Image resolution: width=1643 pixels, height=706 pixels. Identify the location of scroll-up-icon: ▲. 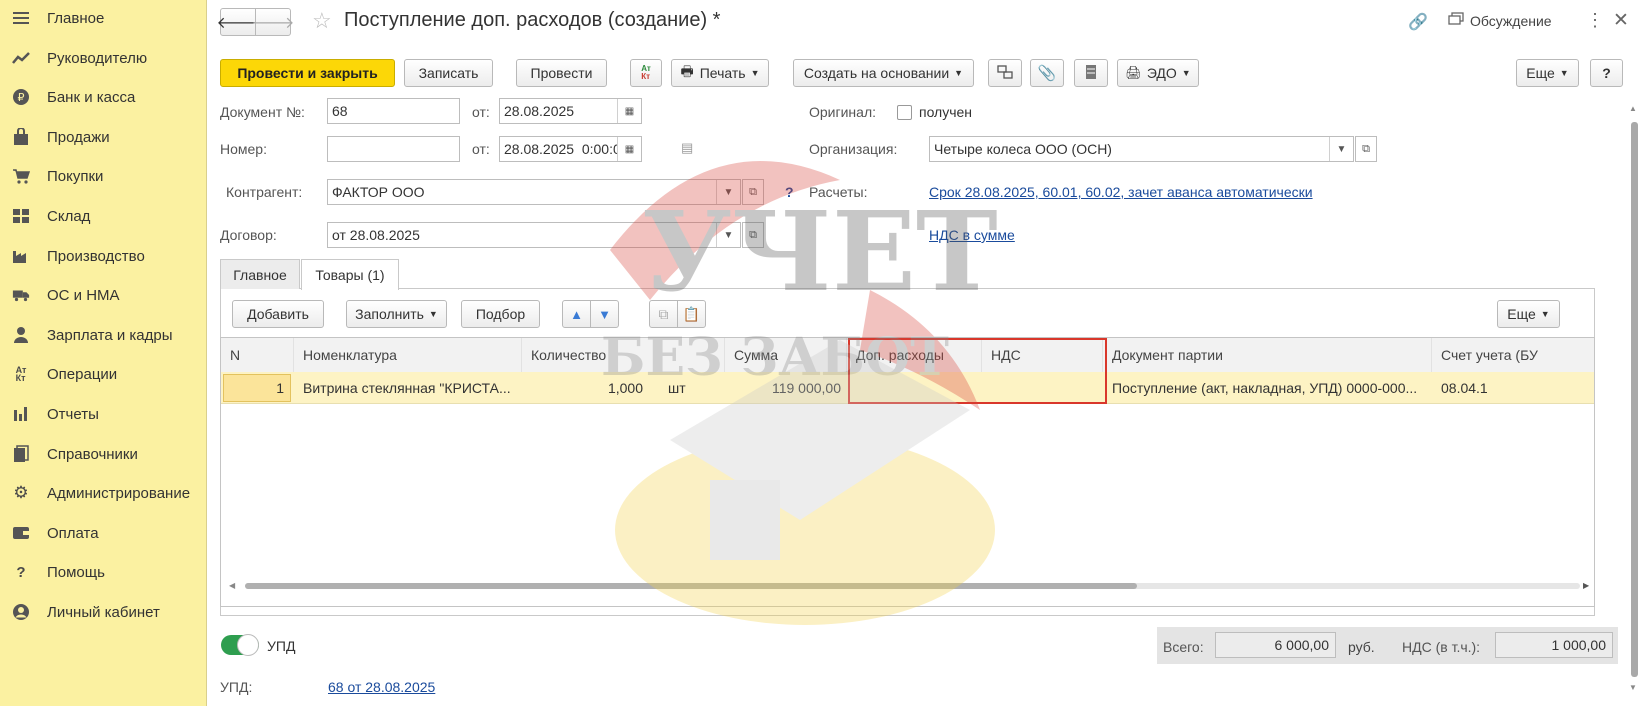
(1633, 108).